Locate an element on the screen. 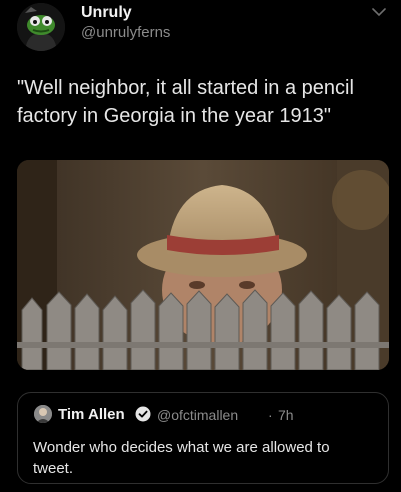 The height and width of the screenshot is (492, 401). frog-avatar-icon is located at coordinates (41, 27).